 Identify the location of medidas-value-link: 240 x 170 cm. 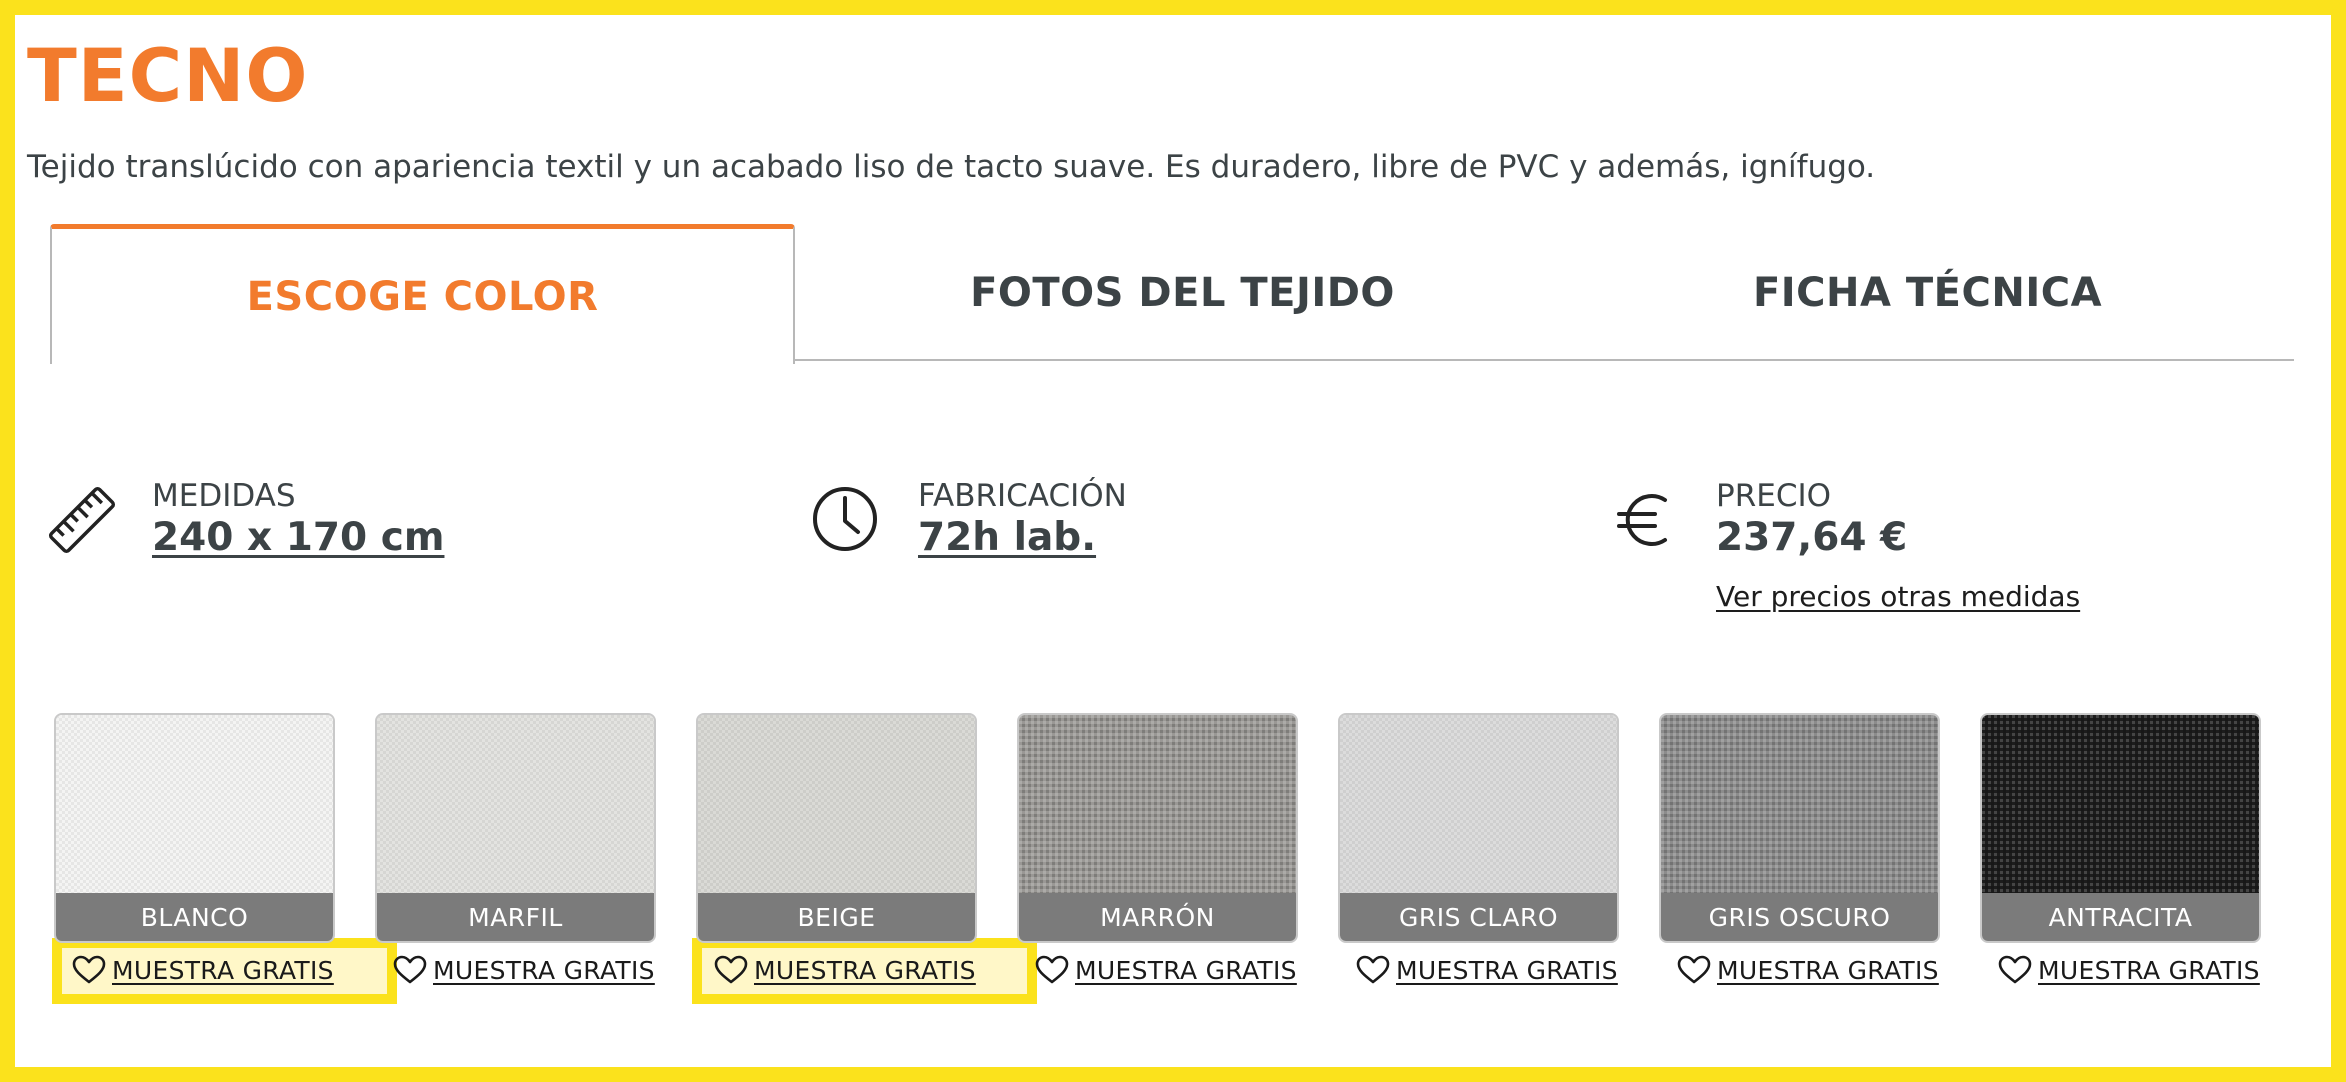
(298, 538).